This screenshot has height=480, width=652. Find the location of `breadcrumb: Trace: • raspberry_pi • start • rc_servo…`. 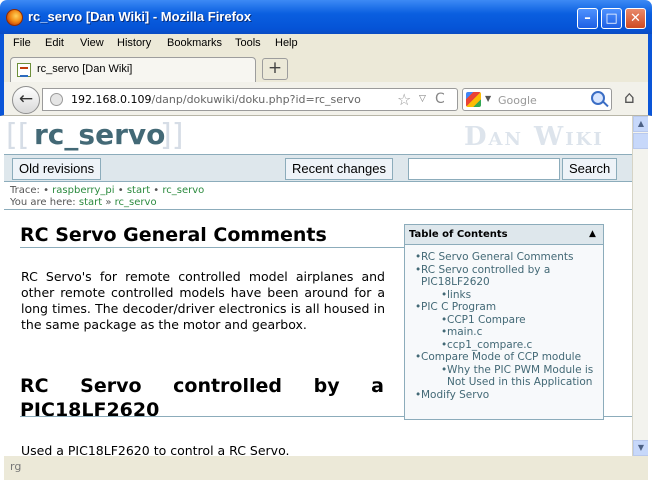

breadcrumb: Trace: • raspberry_pi • start • rc_servo… is located at coordinates (107, 197).